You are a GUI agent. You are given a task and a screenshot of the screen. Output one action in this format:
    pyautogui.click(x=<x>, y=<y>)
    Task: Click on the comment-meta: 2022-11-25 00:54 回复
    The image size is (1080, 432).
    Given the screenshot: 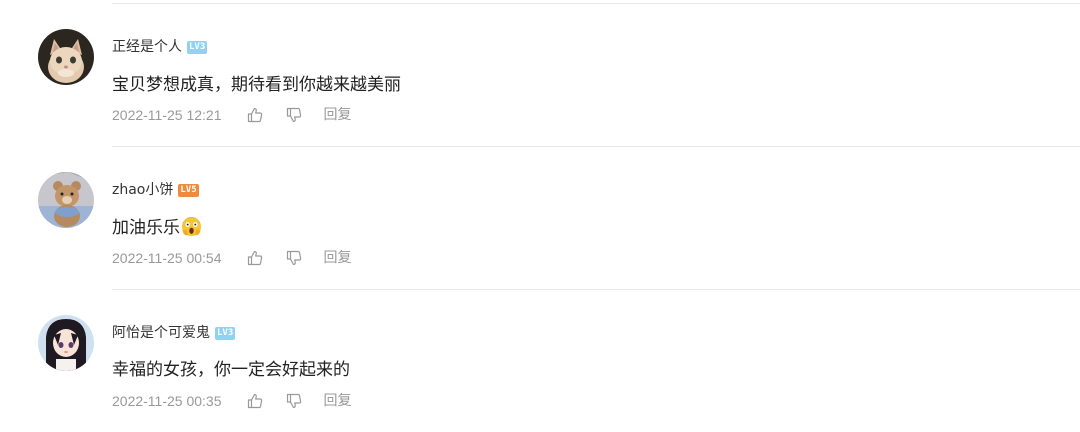 What is the action you would take?
    pyautogui.click(x=232, y=258)
    